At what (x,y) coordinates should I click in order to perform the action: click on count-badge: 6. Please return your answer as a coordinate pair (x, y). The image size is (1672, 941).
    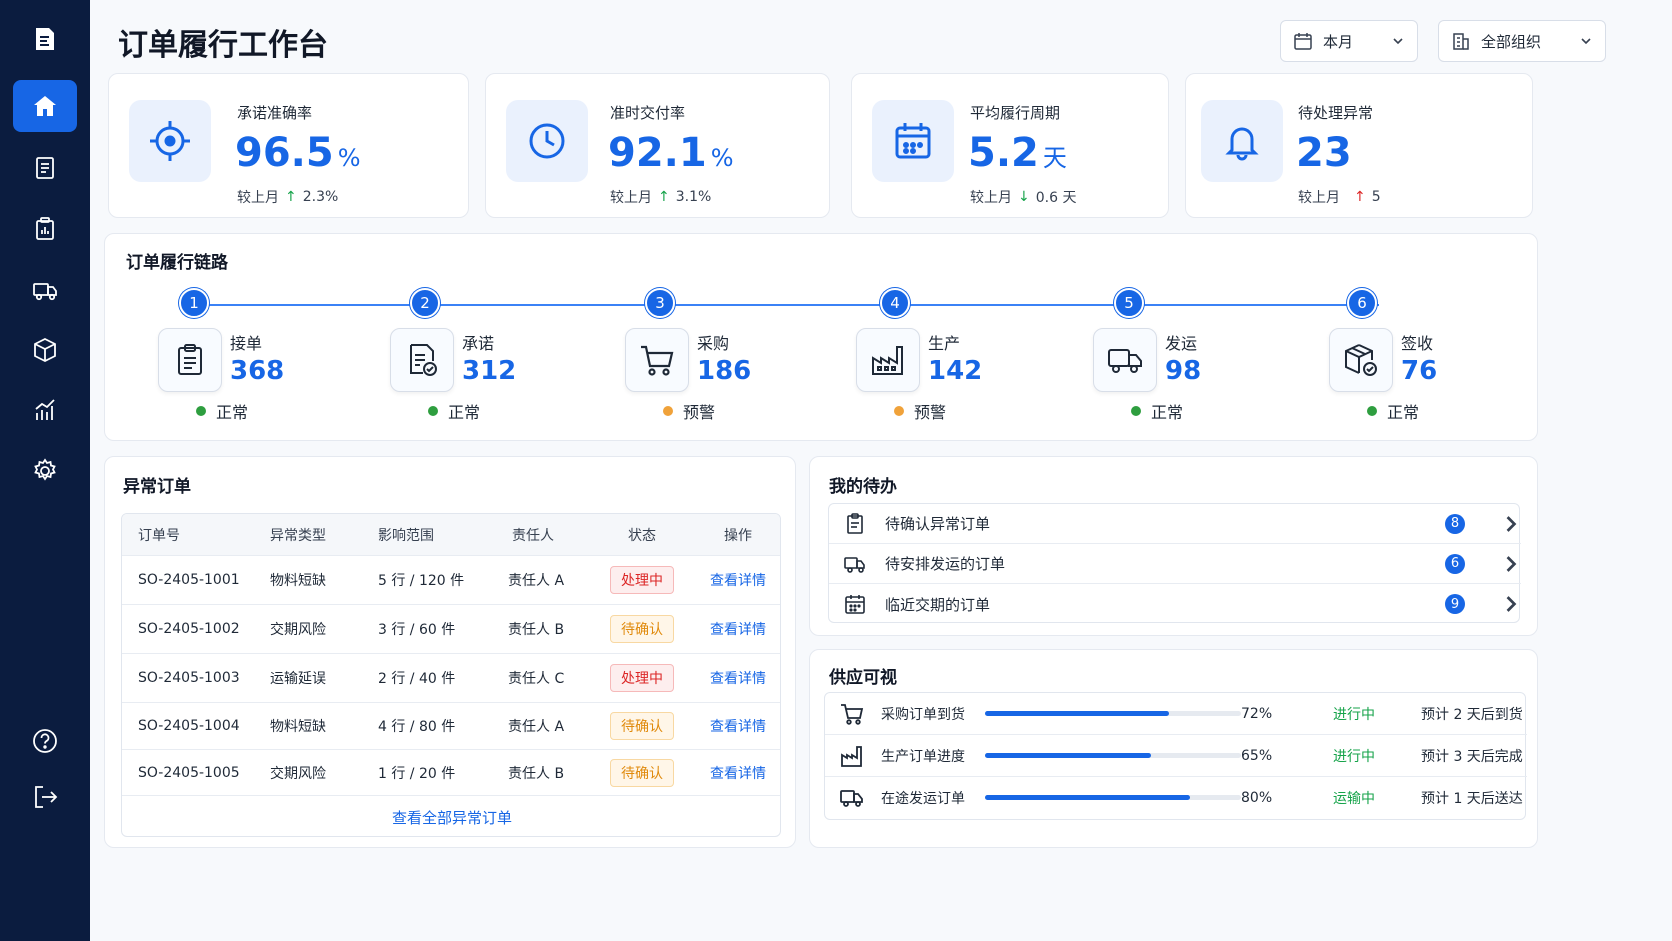
    Looking at the image, I should click on (1455, 563).